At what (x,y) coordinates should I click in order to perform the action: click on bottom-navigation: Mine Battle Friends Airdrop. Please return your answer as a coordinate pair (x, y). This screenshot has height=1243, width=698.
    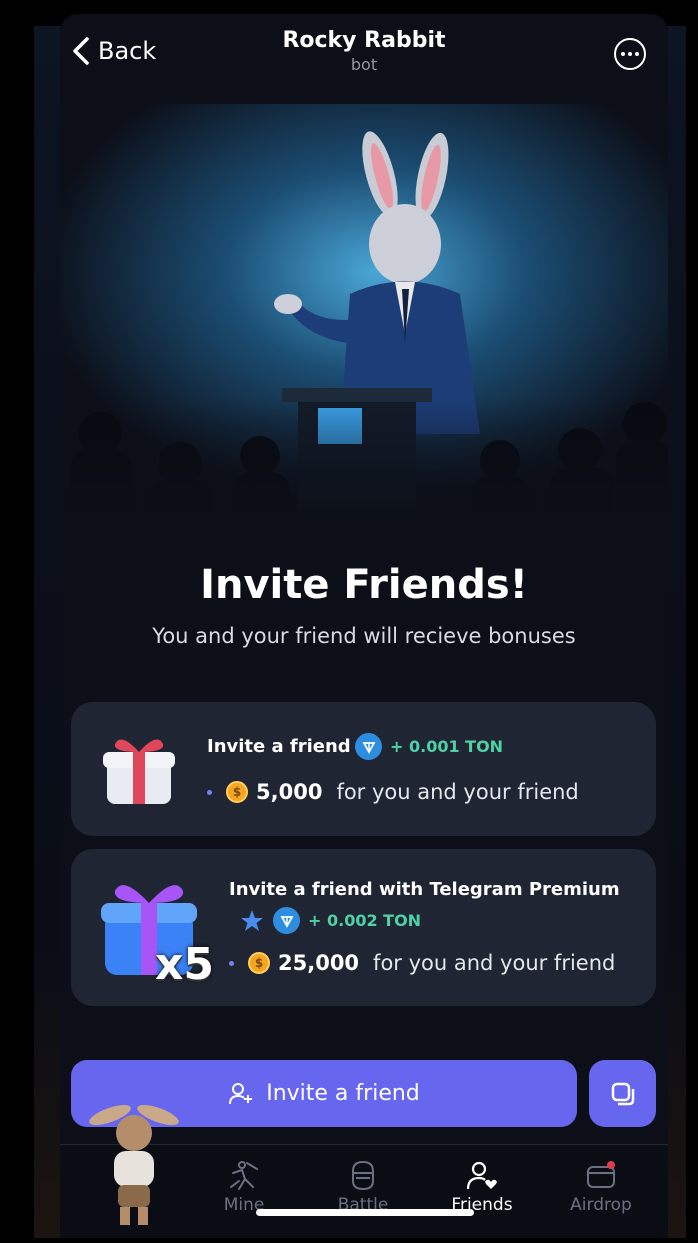
    Looking at the image, I should click on (364, 1171).